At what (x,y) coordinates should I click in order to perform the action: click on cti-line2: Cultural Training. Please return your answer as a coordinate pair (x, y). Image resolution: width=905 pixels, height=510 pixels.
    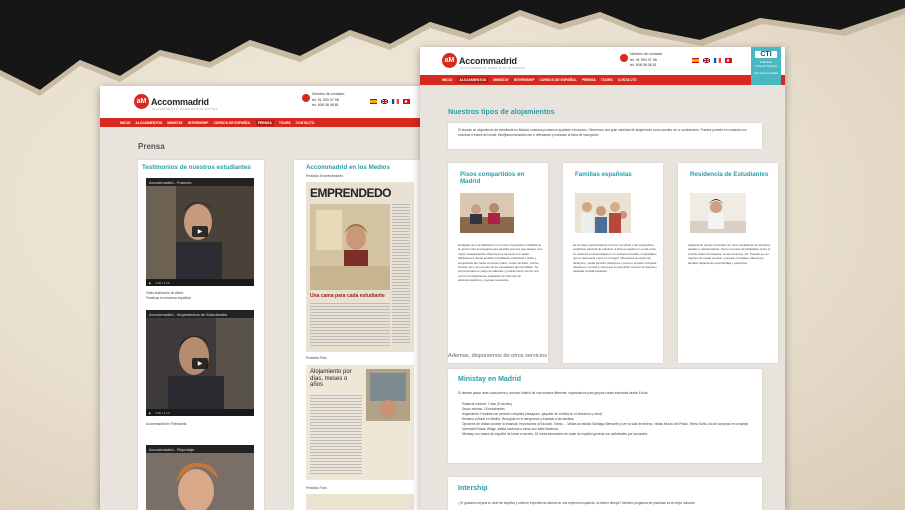
    Looking at the image, I should click on (766, 66).